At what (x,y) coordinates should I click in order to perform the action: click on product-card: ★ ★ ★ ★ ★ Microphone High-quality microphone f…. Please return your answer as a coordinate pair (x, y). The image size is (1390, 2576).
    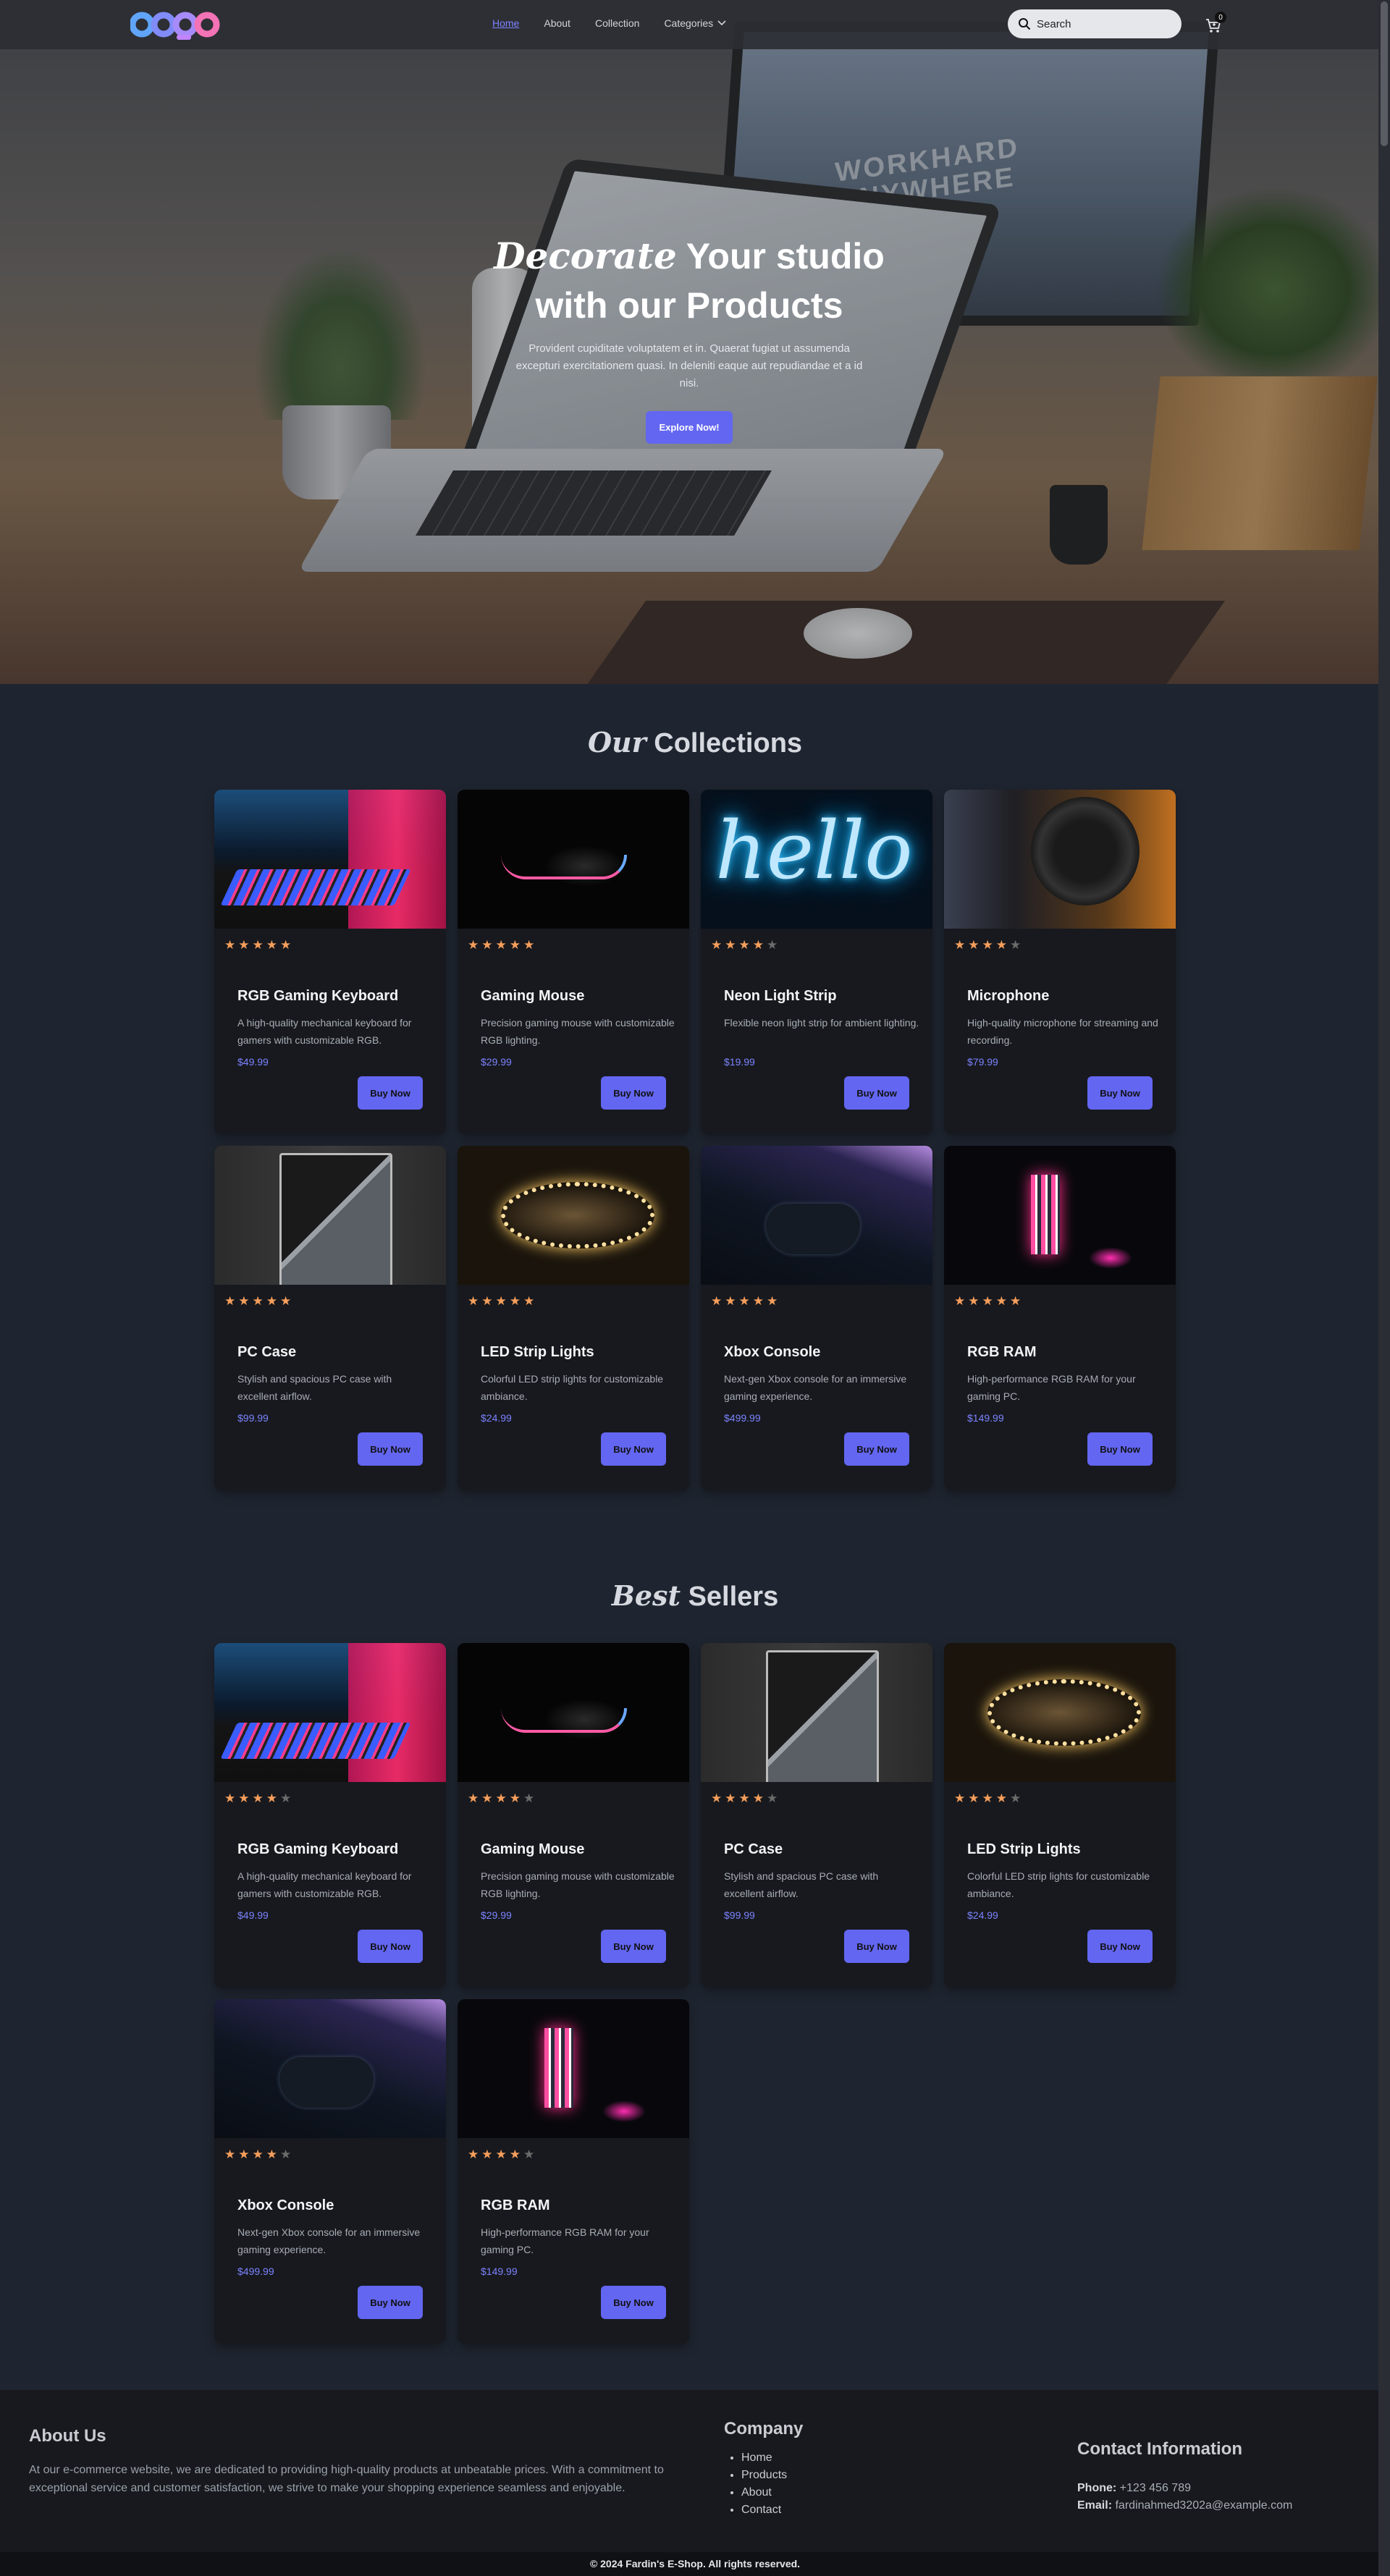
    Looking at the image, I should click on (1060, 962).